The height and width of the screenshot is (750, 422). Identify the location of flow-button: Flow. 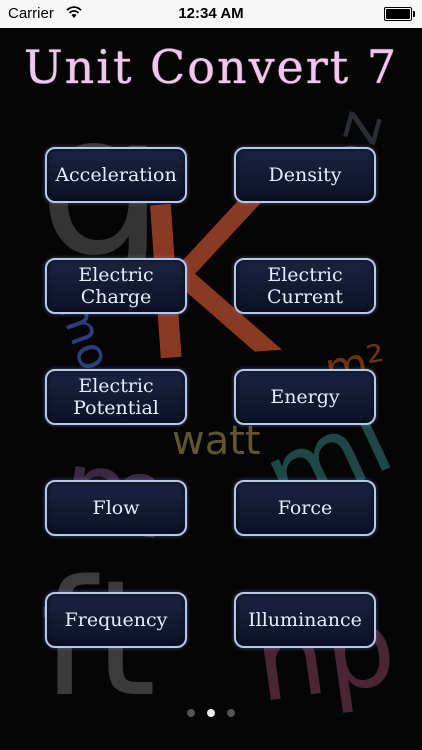
(116, 508).